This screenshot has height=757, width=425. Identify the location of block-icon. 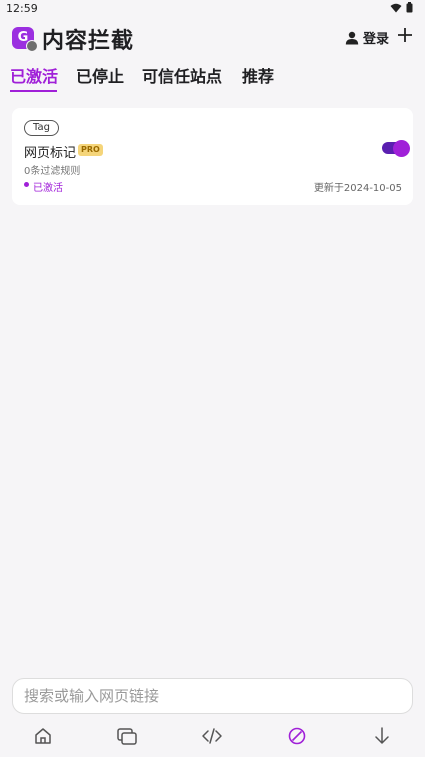
(297, 736).